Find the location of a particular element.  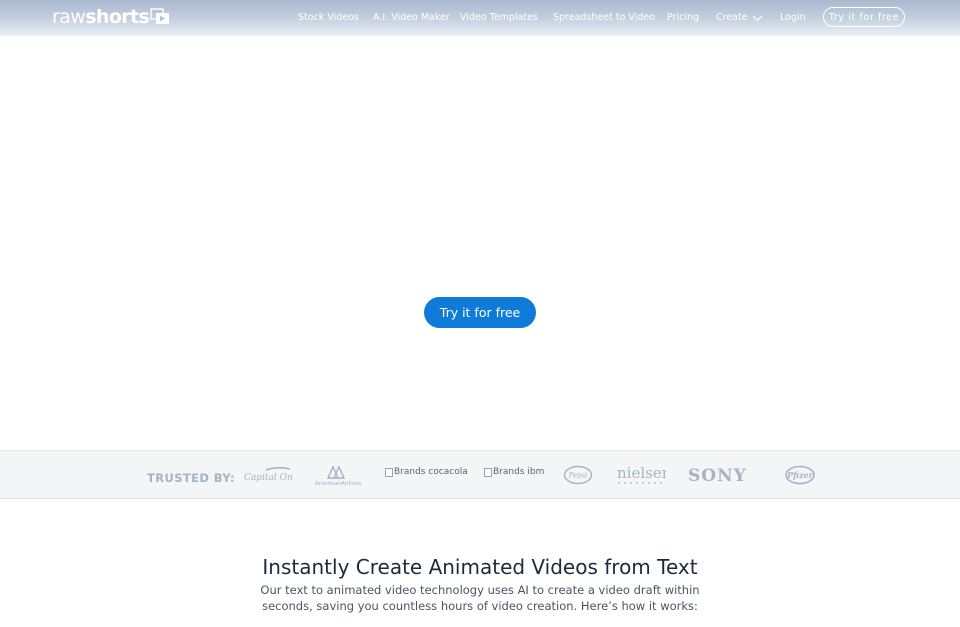

nav-login: Login is located at coordinates (793, 18).